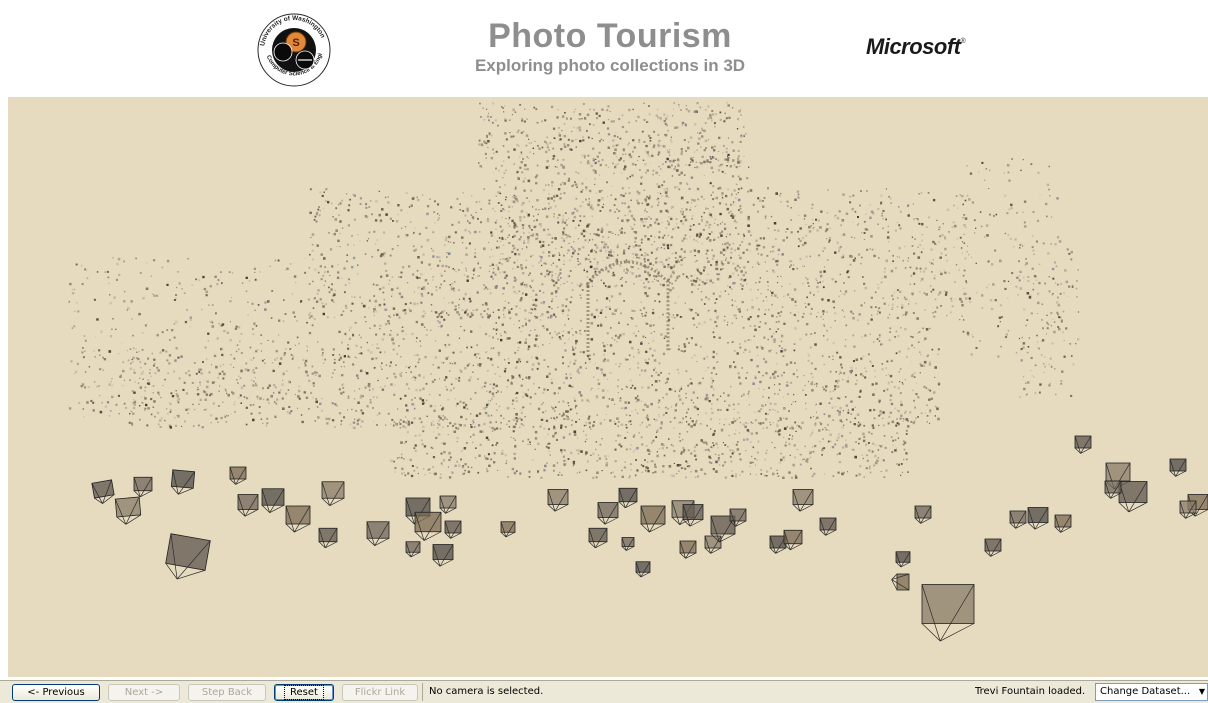  What do you see at coordinates (380, 692) in the screenshot?
I see `flickr-link-button: Flickr Link` at bounding box center [380, 692].